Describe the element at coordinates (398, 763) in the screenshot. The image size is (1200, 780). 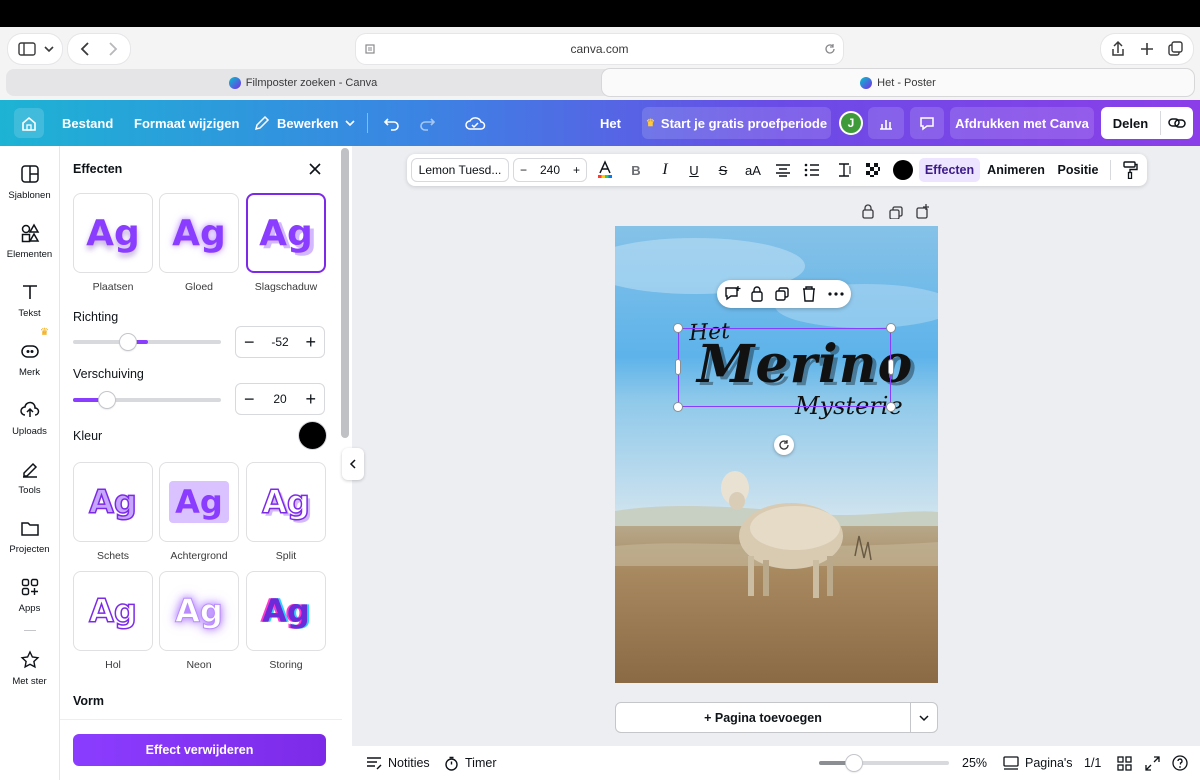
I see `notes-button: Notities` at that location.